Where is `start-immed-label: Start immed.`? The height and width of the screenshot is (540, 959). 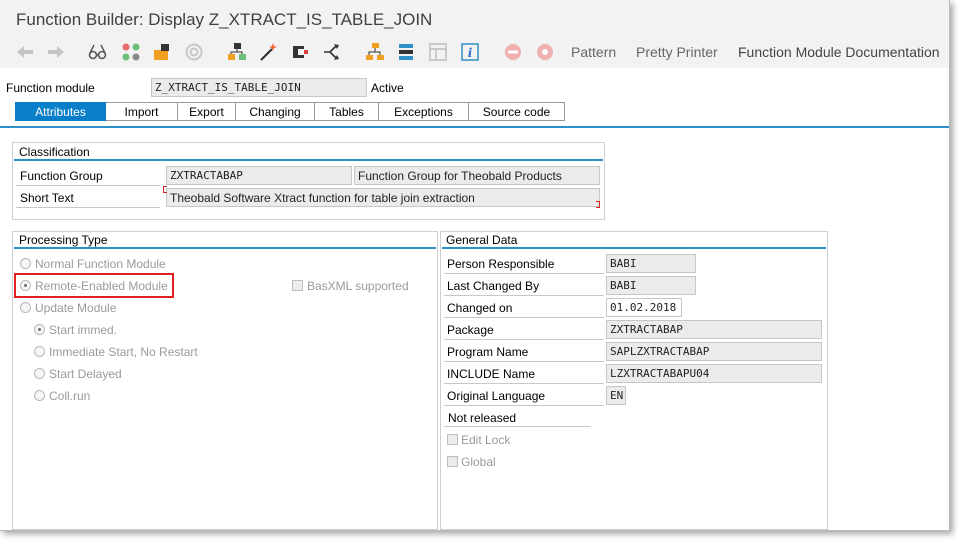 start-immed-label: Start immed. is located at coordinates (83, 330).